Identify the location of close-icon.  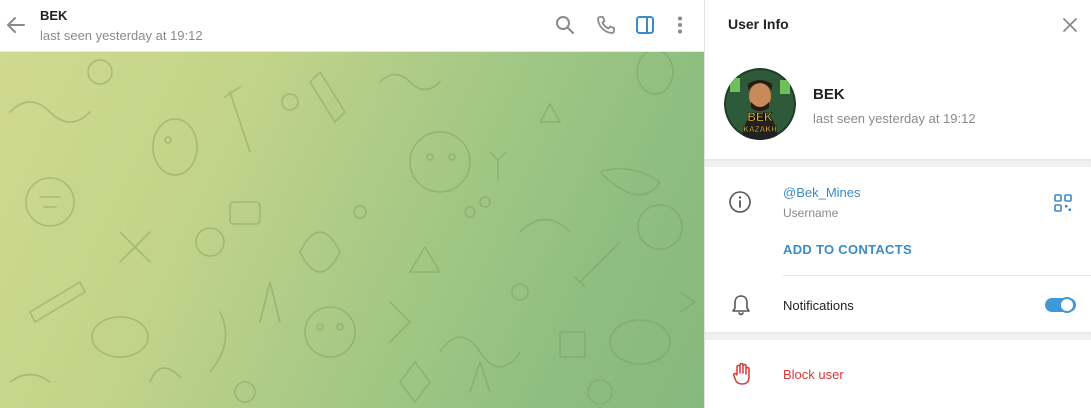
(1070, 25).